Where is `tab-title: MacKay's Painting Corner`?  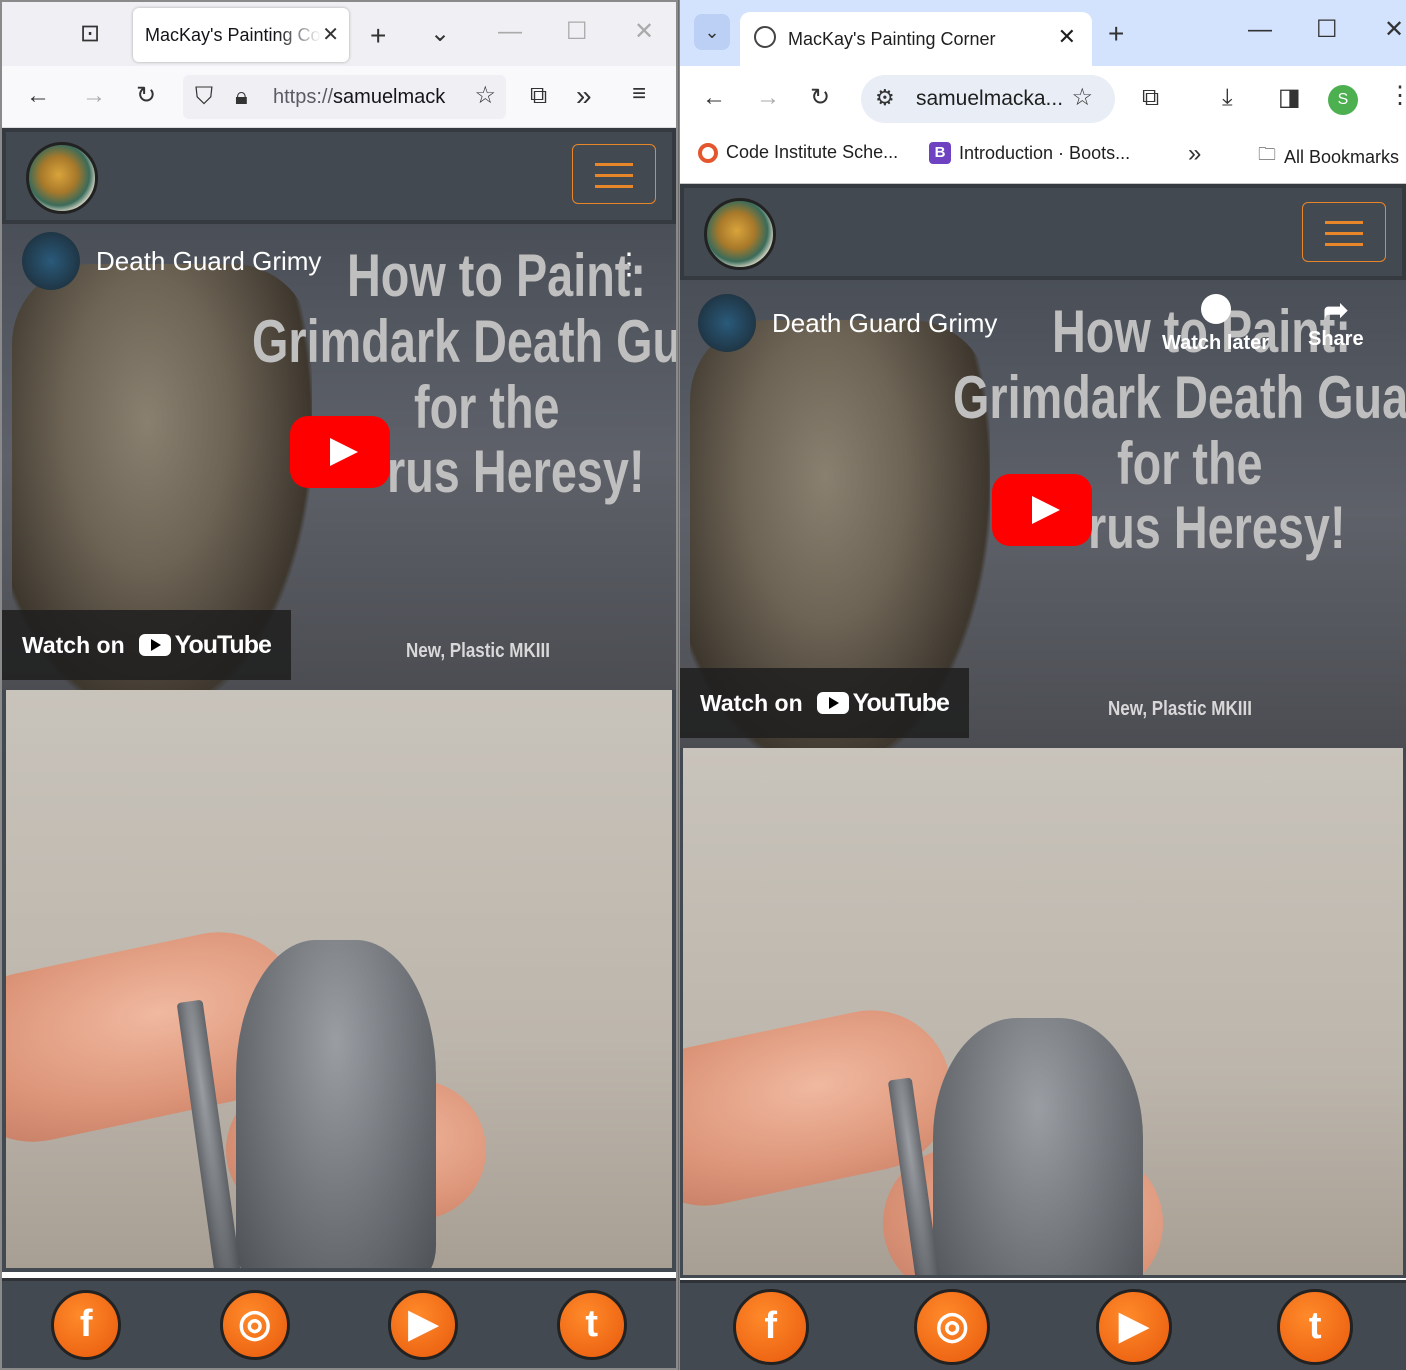
tab-title: MacKay's Painting Corner is located at coordinates (892, 38).